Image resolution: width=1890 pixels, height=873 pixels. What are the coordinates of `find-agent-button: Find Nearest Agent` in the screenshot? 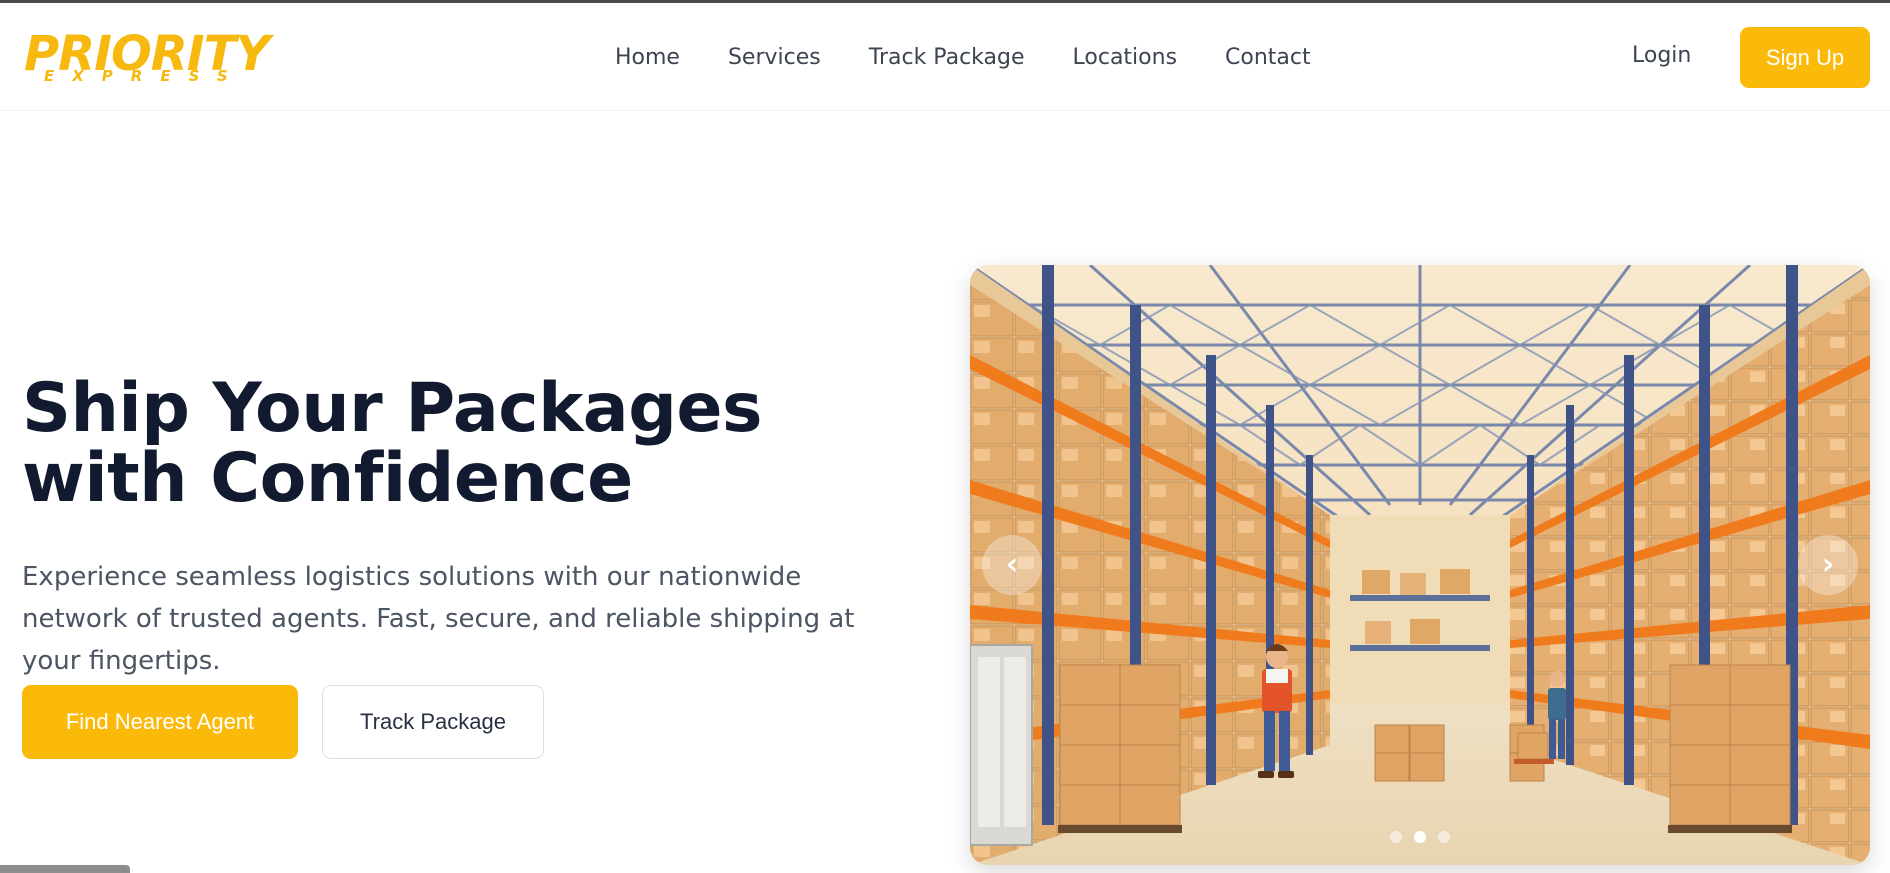 It's located at (160, 722).